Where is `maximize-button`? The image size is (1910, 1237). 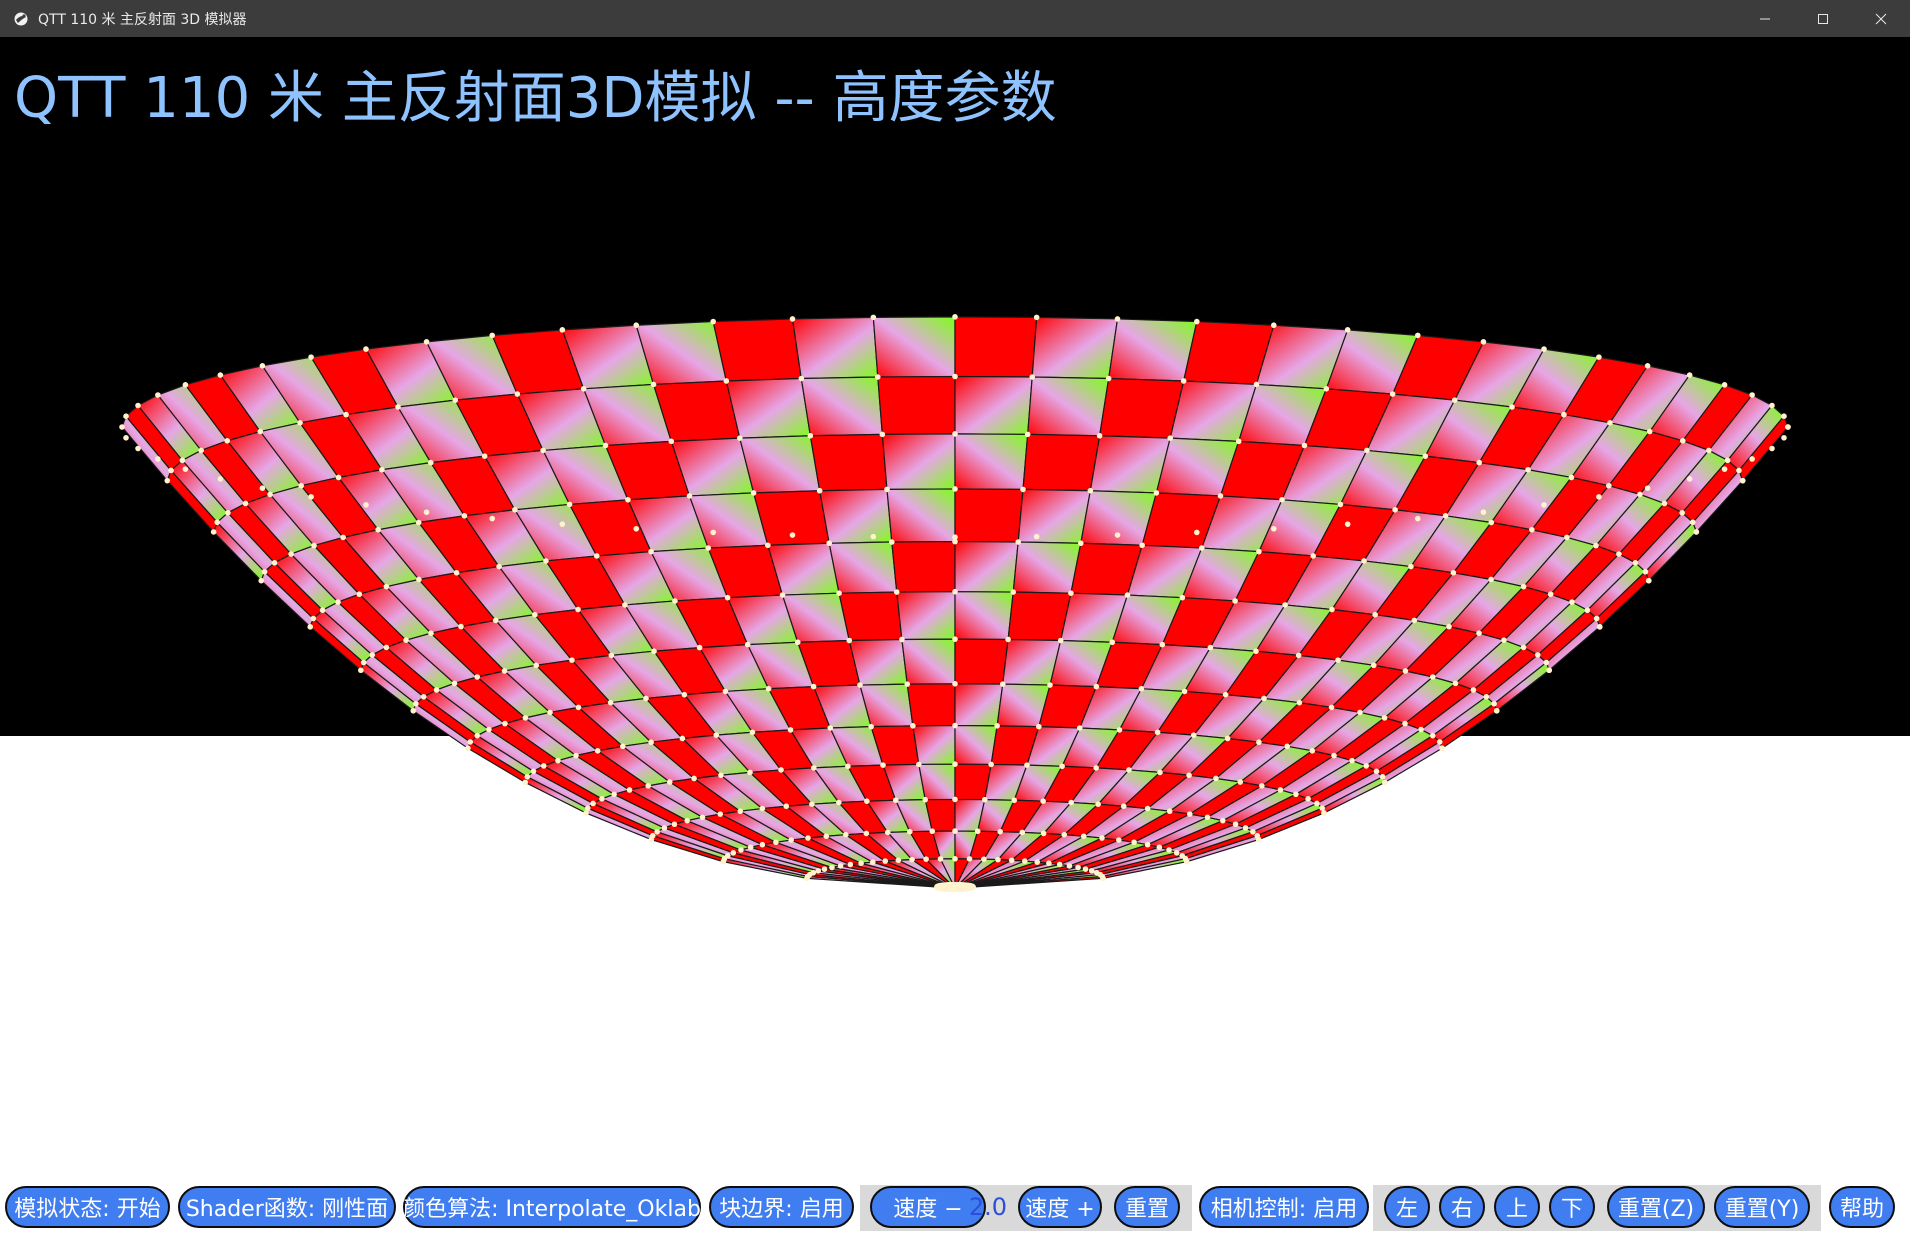 maximize-button is located at coordinates (1823, 18).